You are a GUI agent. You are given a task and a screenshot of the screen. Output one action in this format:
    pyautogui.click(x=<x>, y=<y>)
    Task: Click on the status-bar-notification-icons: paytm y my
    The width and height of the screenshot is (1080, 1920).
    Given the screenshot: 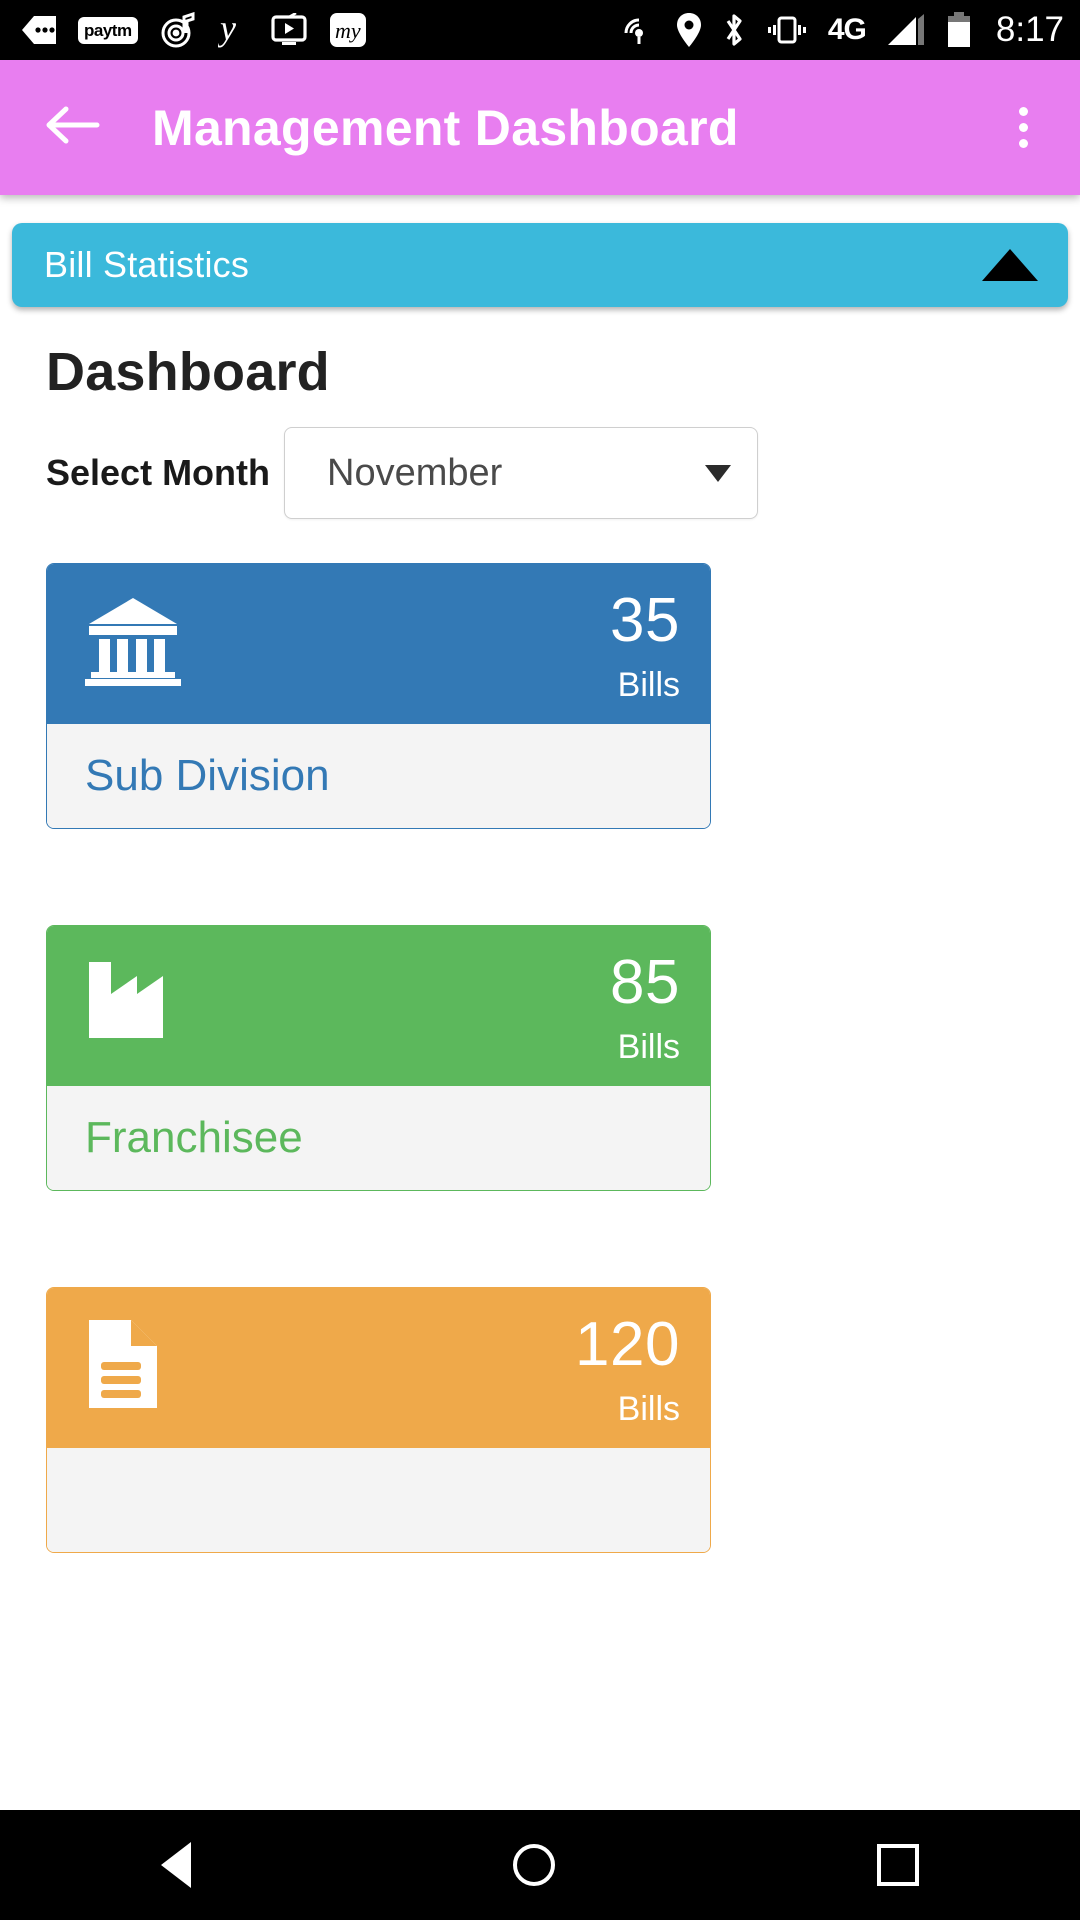 What is the action you would take?
    pyautogui.click(x=194, y=30)
    